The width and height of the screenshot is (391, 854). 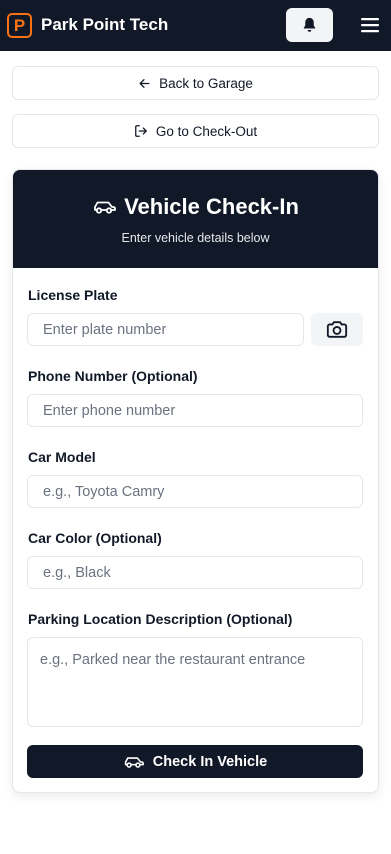 I want to click on notifications-button, so click(x=309, y=25).